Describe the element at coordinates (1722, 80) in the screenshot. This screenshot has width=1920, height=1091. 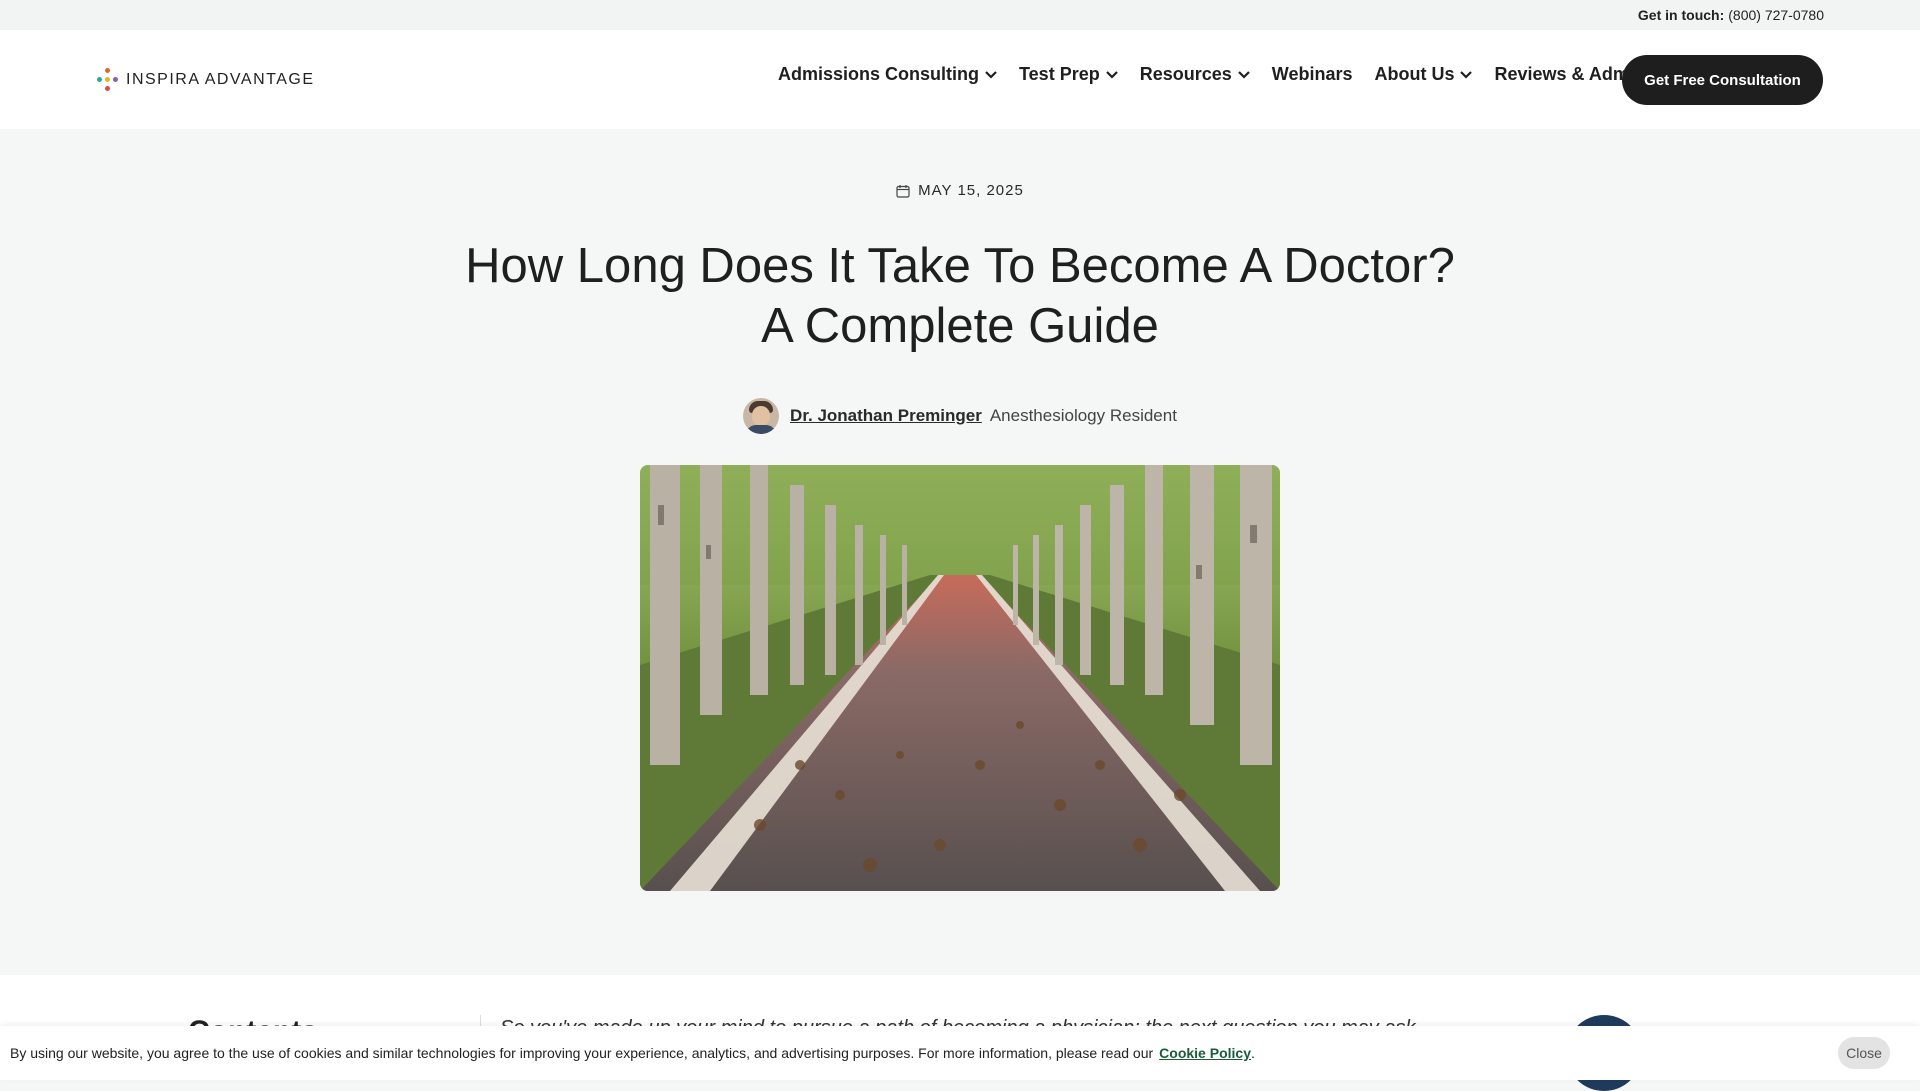
I see `get-free-consultation-button: Get Free Consultation` at that location.